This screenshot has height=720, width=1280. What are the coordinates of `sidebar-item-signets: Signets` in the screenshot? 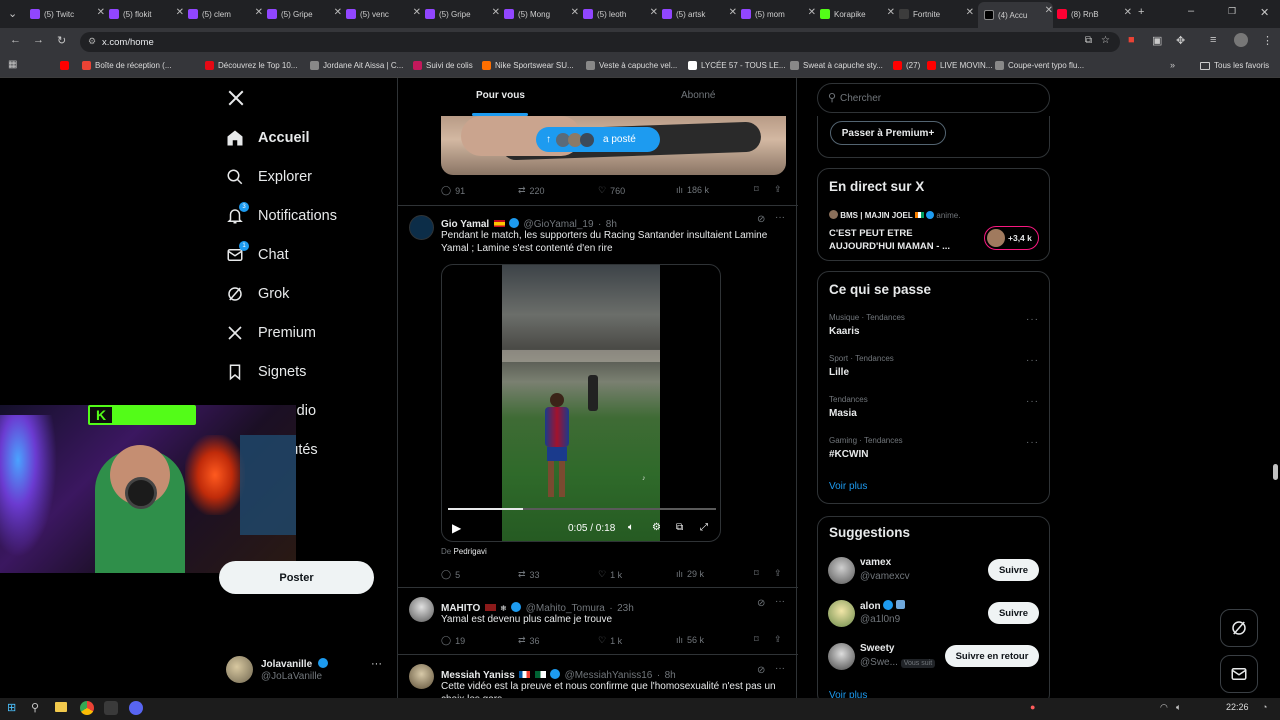 It's located at (266, 372).